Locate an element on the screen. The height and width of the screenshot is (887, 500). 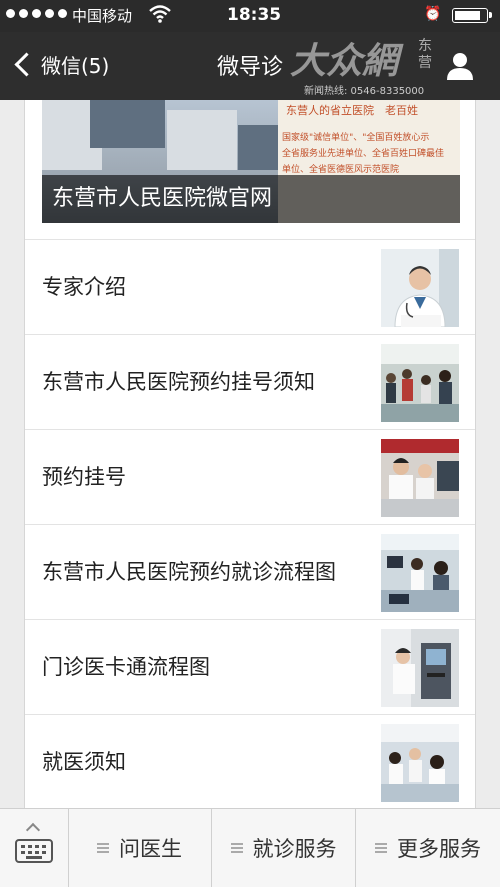
registration-hall-photo-icon is located at coordinates (420, 383).